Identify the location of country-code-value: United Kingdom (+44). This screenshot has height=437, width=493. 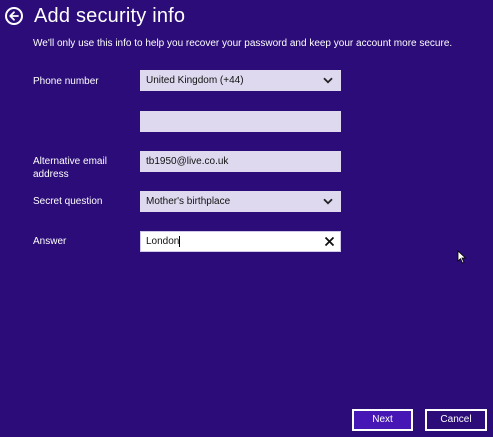
(195, 80).